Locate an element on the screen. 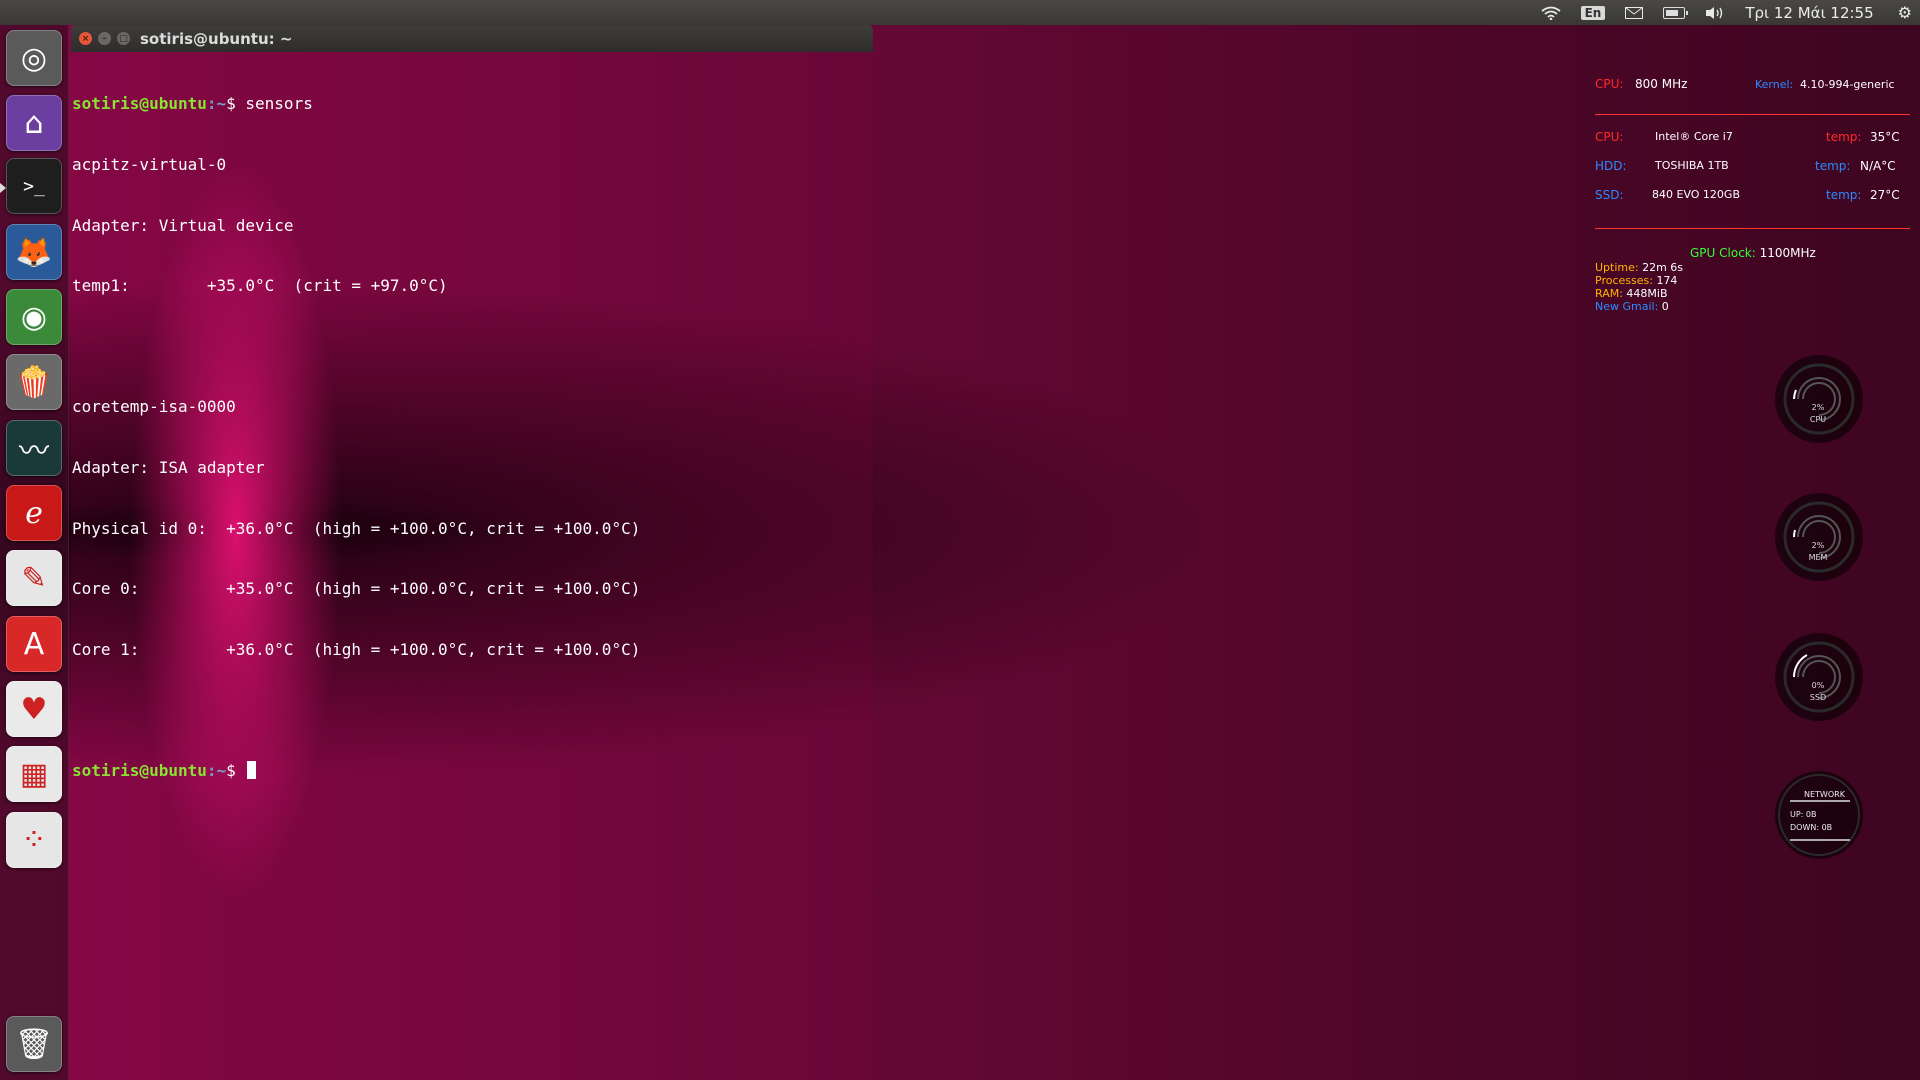 Image resolution: width=1920 pixels, height=1080 pixels. mem-gauge-pct: 2% is located at coordinates (1818, 545).